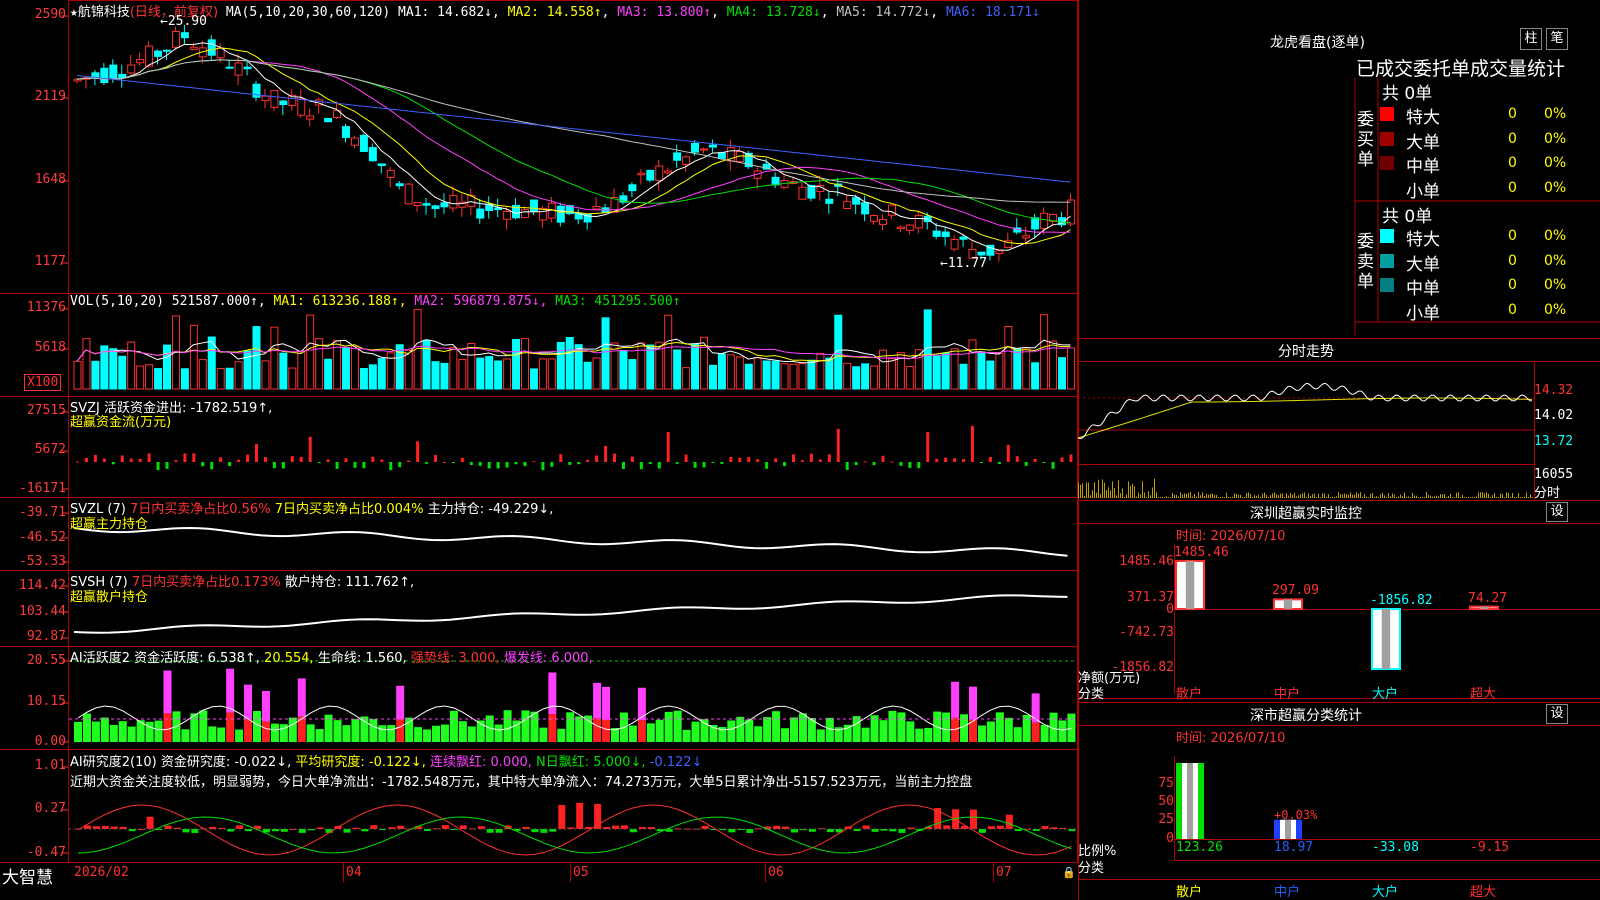 The image size is (1600, 900). I want to click on brand-label: 大智慧, so click(27, 875).